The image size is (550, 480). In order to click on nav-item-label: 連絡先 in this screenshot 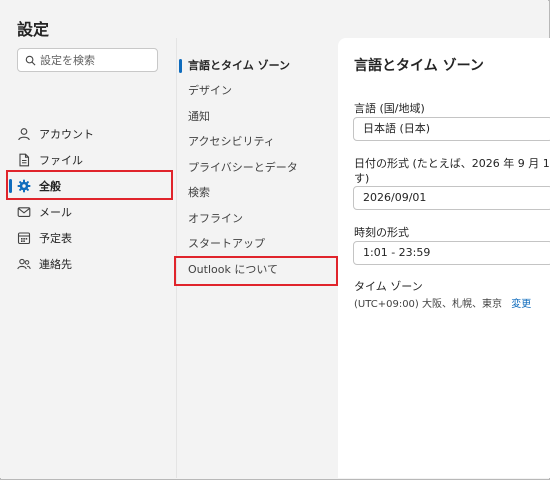, I will do `click(55, 264)`.